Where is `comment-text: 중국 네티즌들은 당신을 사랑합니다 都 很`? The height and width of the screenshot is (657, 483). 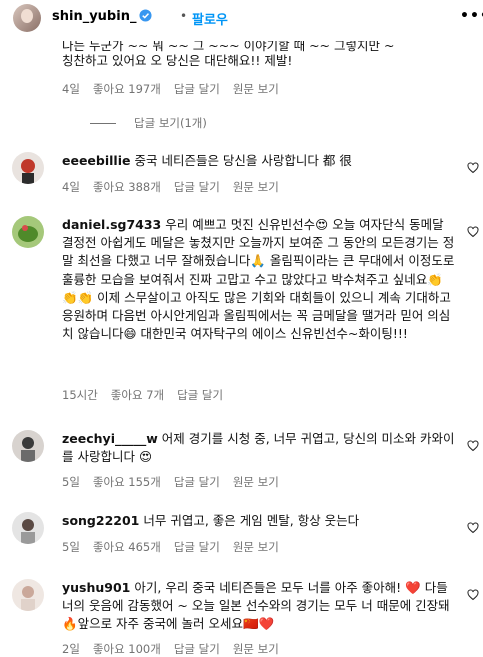
comment-text: 중국 네티즌들은 당신을 사랑합니다 都 很 is located at coordinates (243, 160).